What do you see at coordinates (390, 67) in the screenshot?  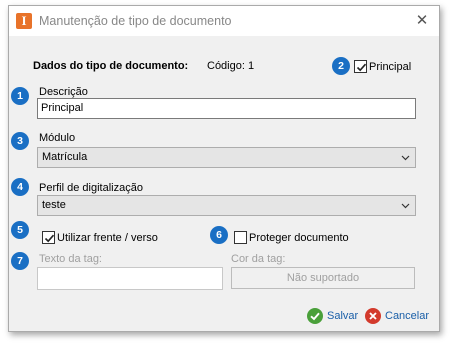 I see `principal-label: Principal` at bounding box center [390, 67].